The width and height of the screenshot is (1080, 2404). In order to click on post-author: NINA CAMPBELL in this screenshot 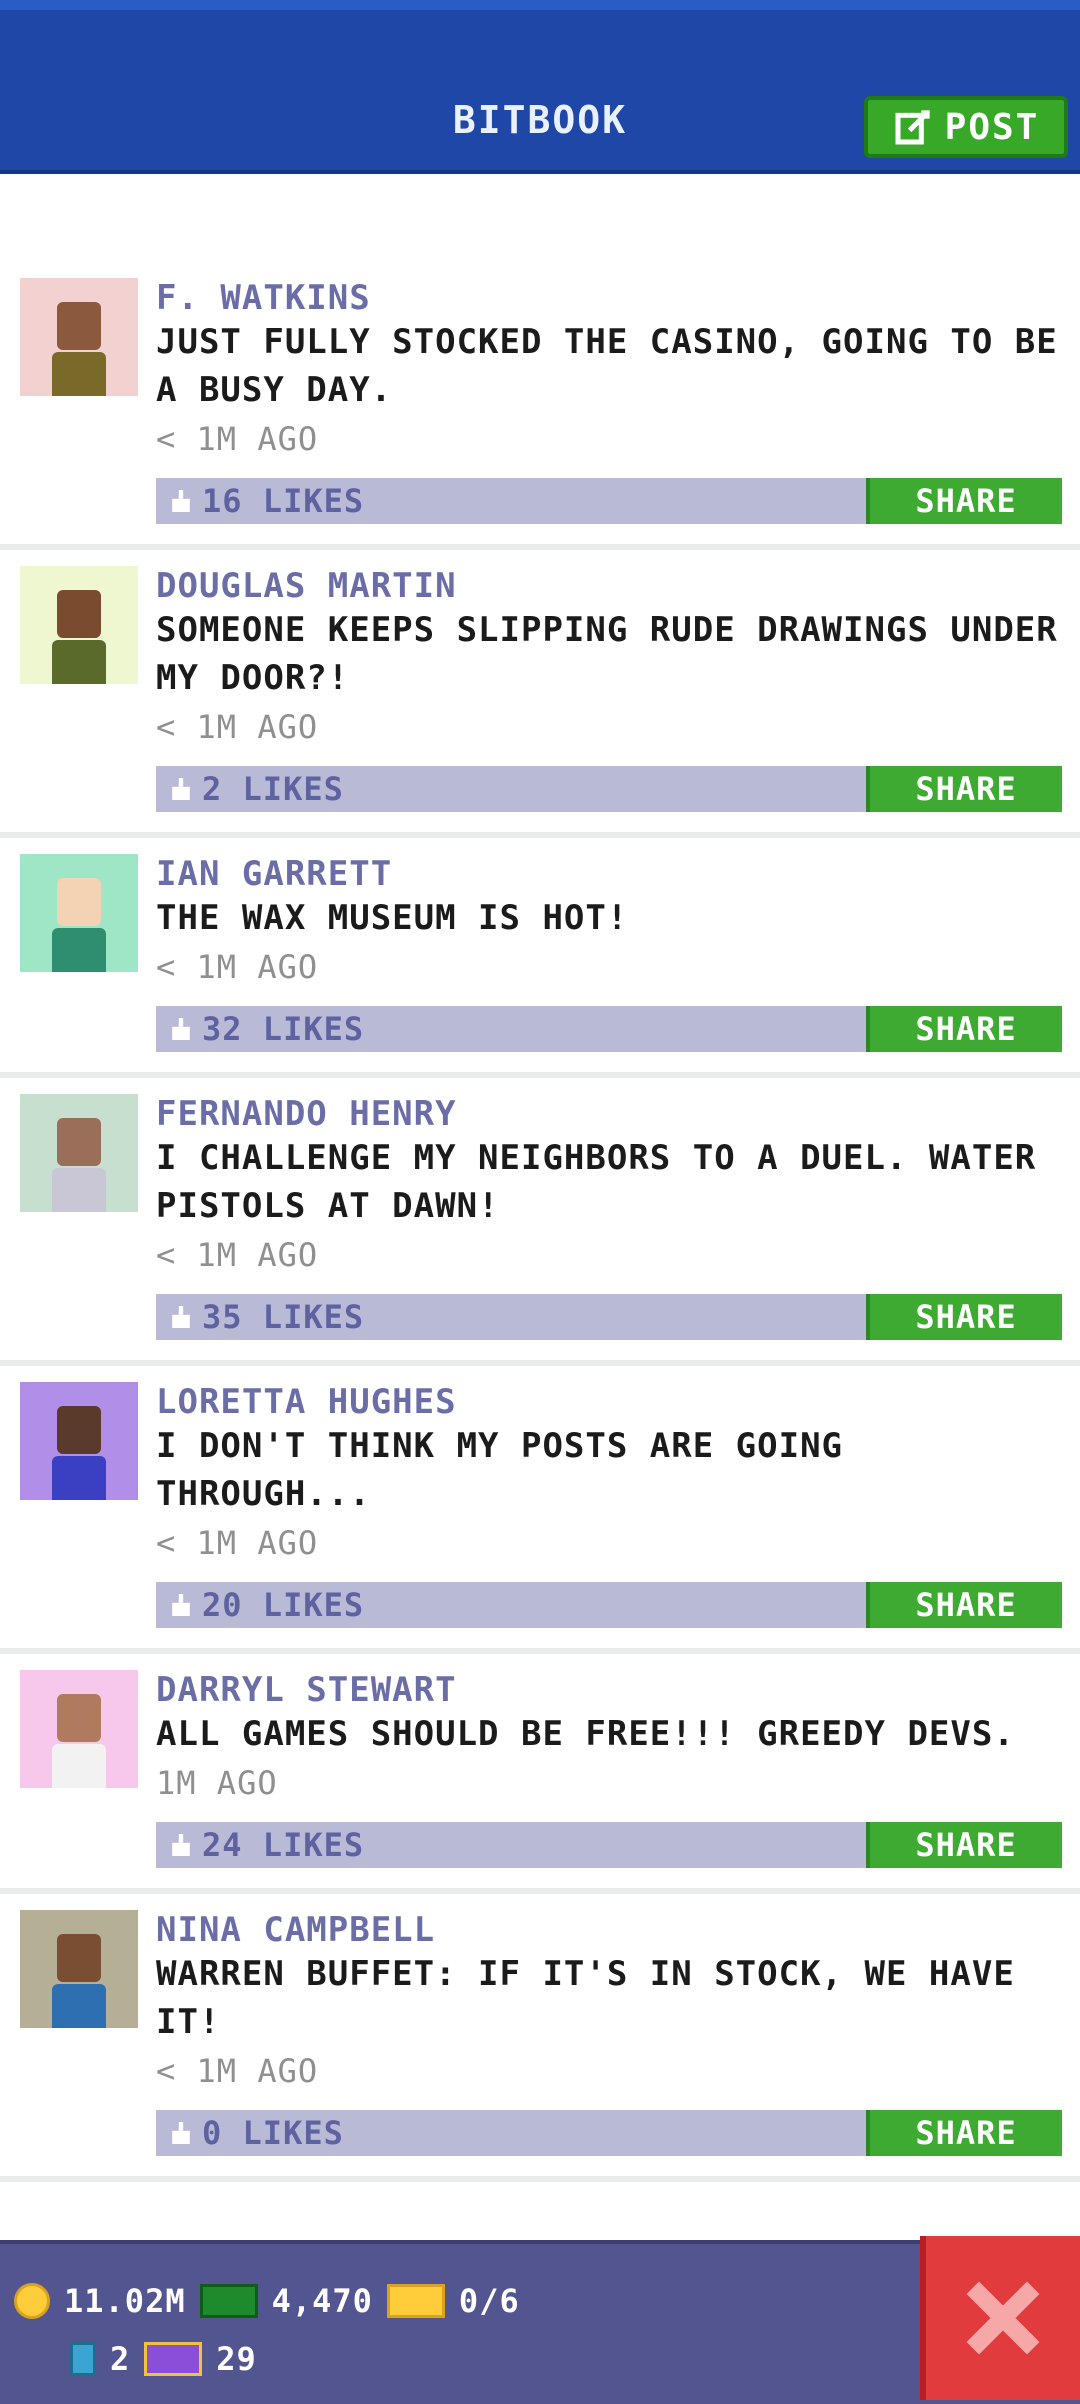, I will do `click(608, 1930)`.